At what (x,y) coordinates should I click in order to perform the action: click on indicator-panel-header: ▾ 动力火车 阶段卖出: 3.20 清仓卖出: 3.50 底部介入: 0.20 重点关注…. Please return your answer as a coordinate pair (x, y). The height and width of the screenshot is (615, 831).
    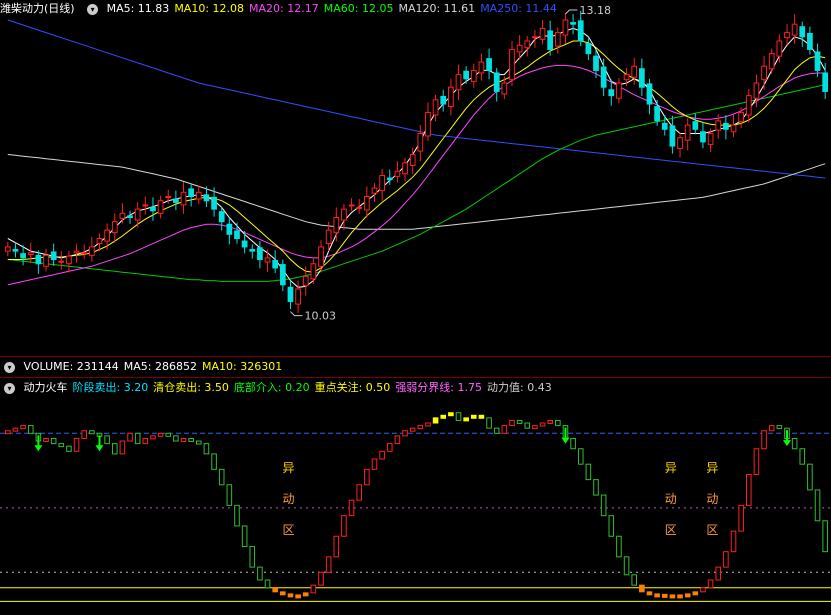
    Looking at the image, I should click on (281, 388).